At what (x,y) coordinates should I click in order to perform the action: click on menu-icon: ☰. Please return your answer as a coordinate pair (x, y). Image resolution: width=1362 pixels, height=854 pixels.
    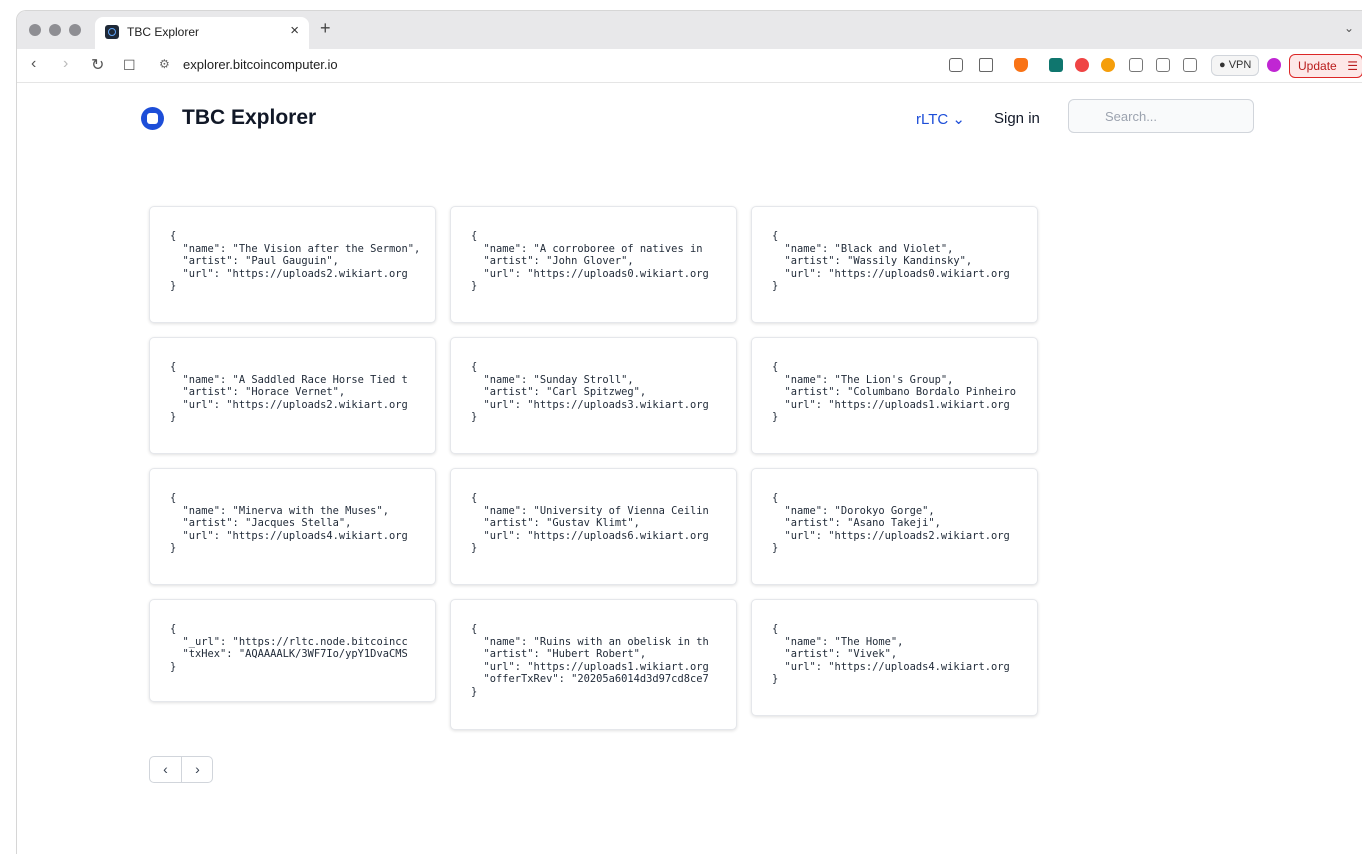
    Looking at the image, I should click on (1352, 66).